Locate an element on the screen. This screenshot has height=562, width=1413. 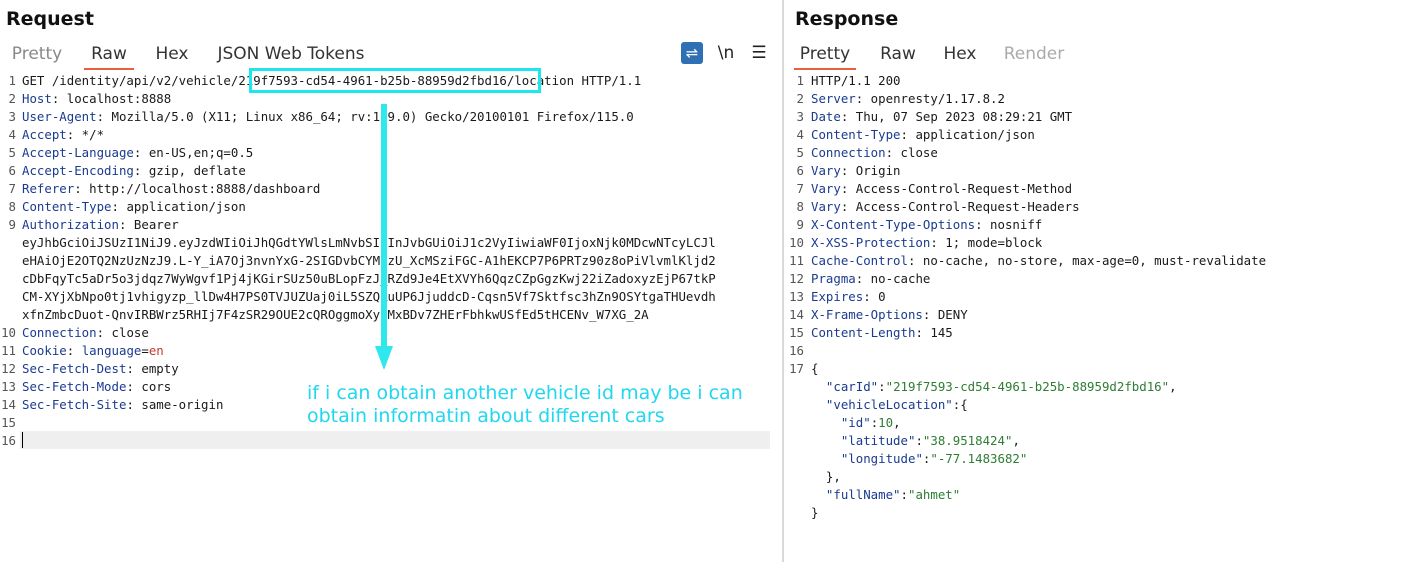
menu-icon: ☰ is located at coordinates (759, 53).